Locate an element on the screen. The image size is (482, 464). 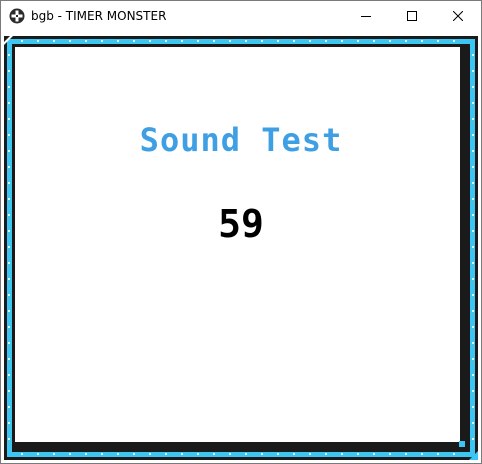
close-button is located at coordinates (458, 16).